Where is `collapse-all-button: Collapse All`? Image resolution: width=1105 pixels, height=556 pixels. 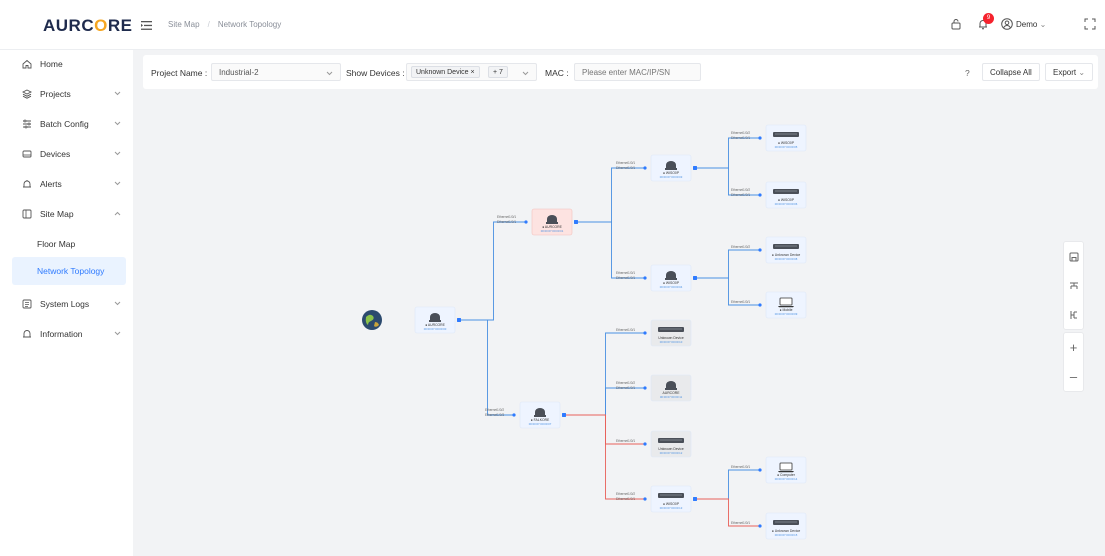 collapse-all-button: Collapse All is located at coordinates (1011, 72).